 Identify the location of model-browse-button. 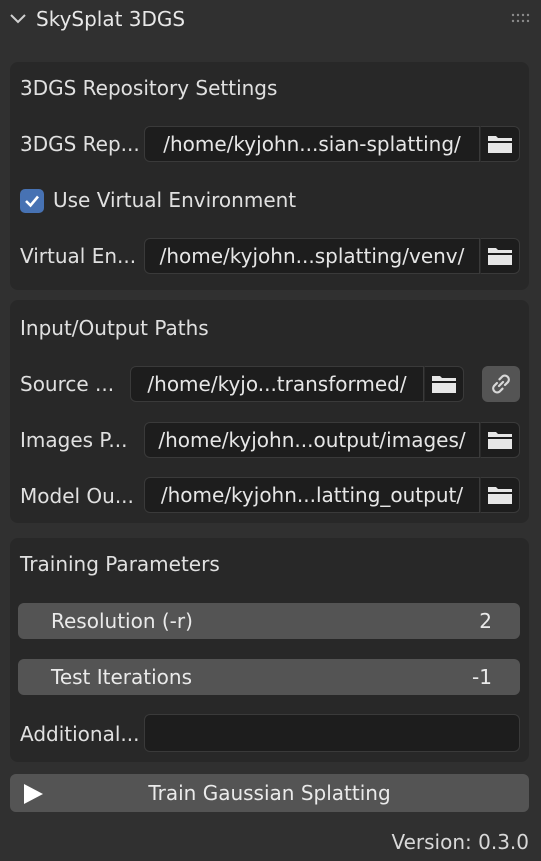
(500, 495).